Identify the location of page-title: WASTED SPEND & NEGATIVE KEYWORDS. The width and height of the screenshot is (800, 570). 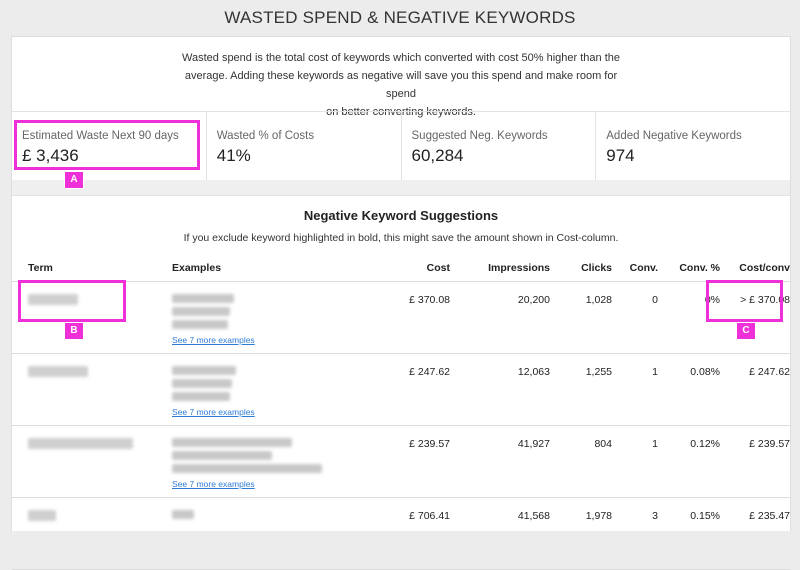
(400, 17).